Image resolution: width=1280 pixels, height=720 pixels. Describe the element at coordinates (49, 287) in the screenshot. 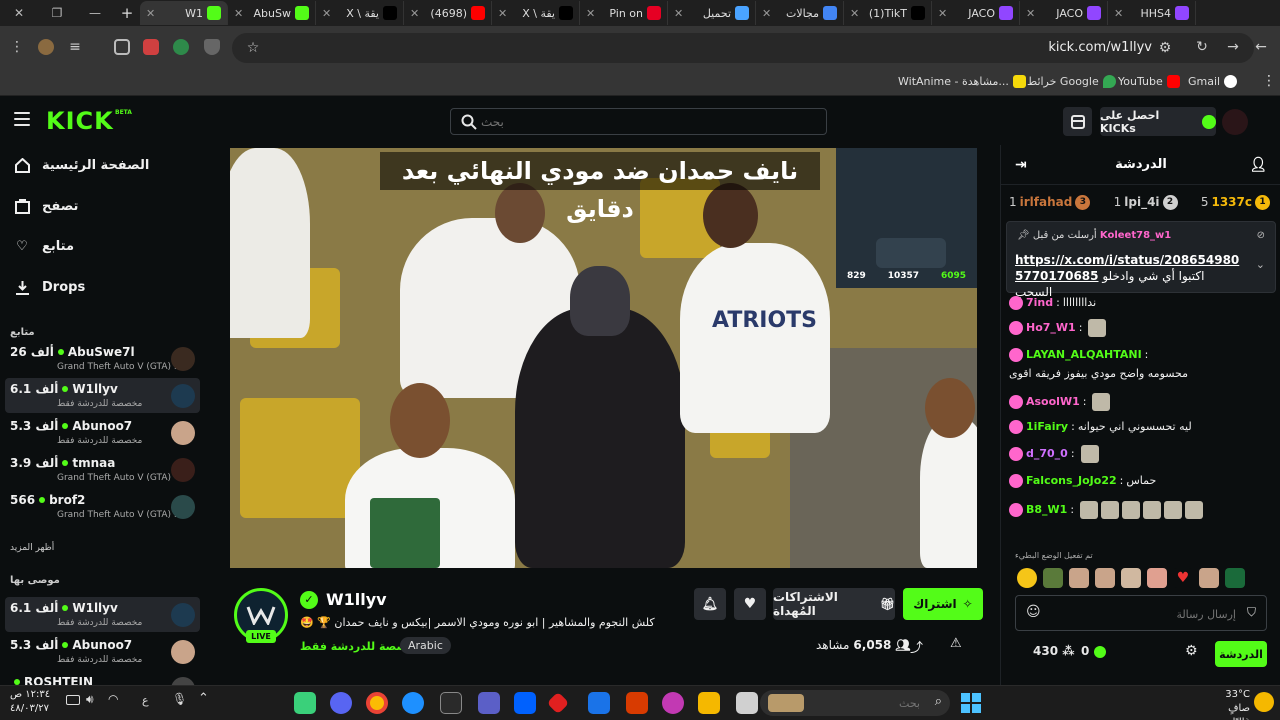

I see `nav-drops: Drops` at that location.